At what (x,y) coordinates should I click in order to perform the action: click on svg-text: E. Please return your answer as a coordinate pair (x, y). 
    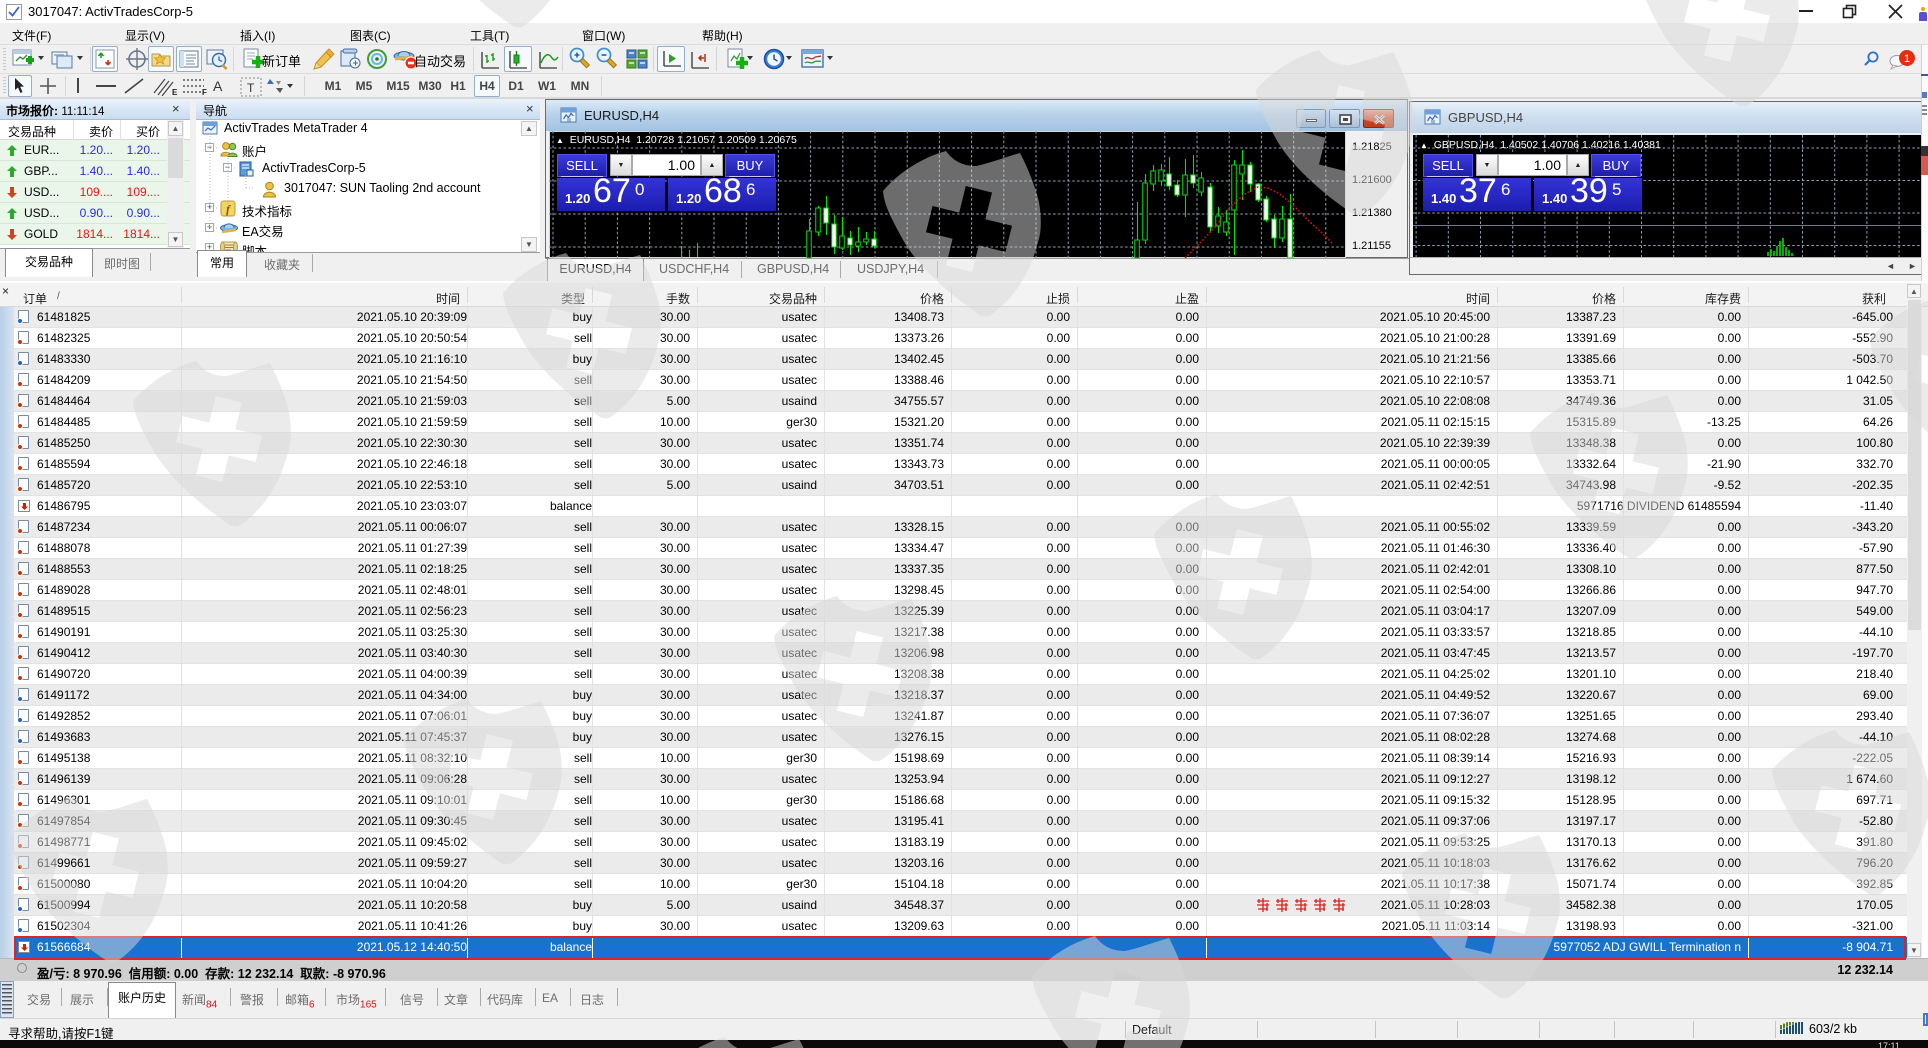
    Looking at the image, I should click on (175, 92).